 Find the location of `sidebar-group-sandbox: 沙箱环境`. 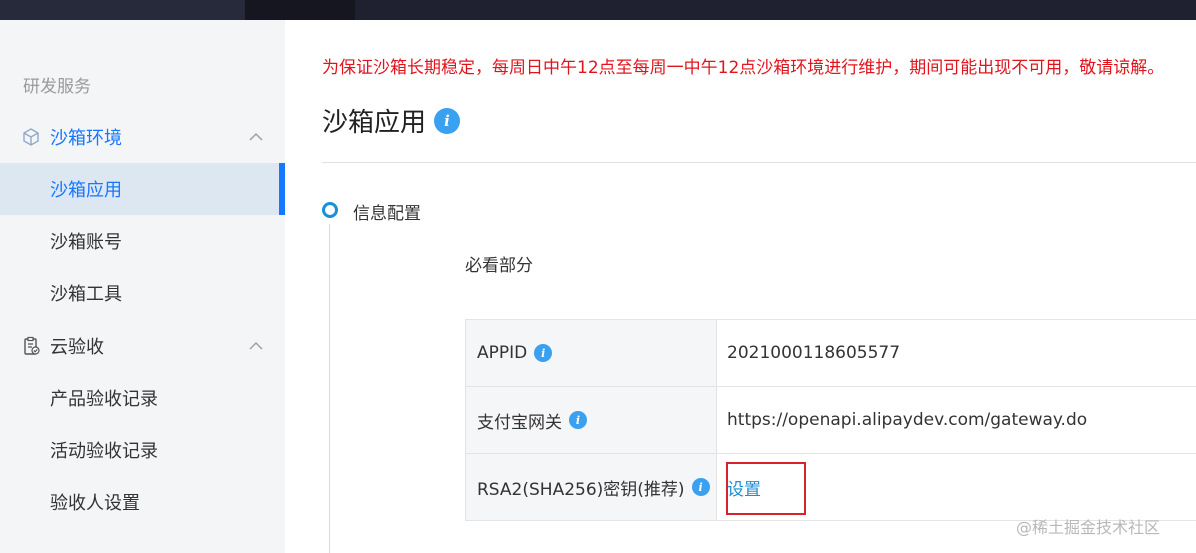

sidebar-group-sandbox: 沙箱环境 is located at coordinates (142, 137).